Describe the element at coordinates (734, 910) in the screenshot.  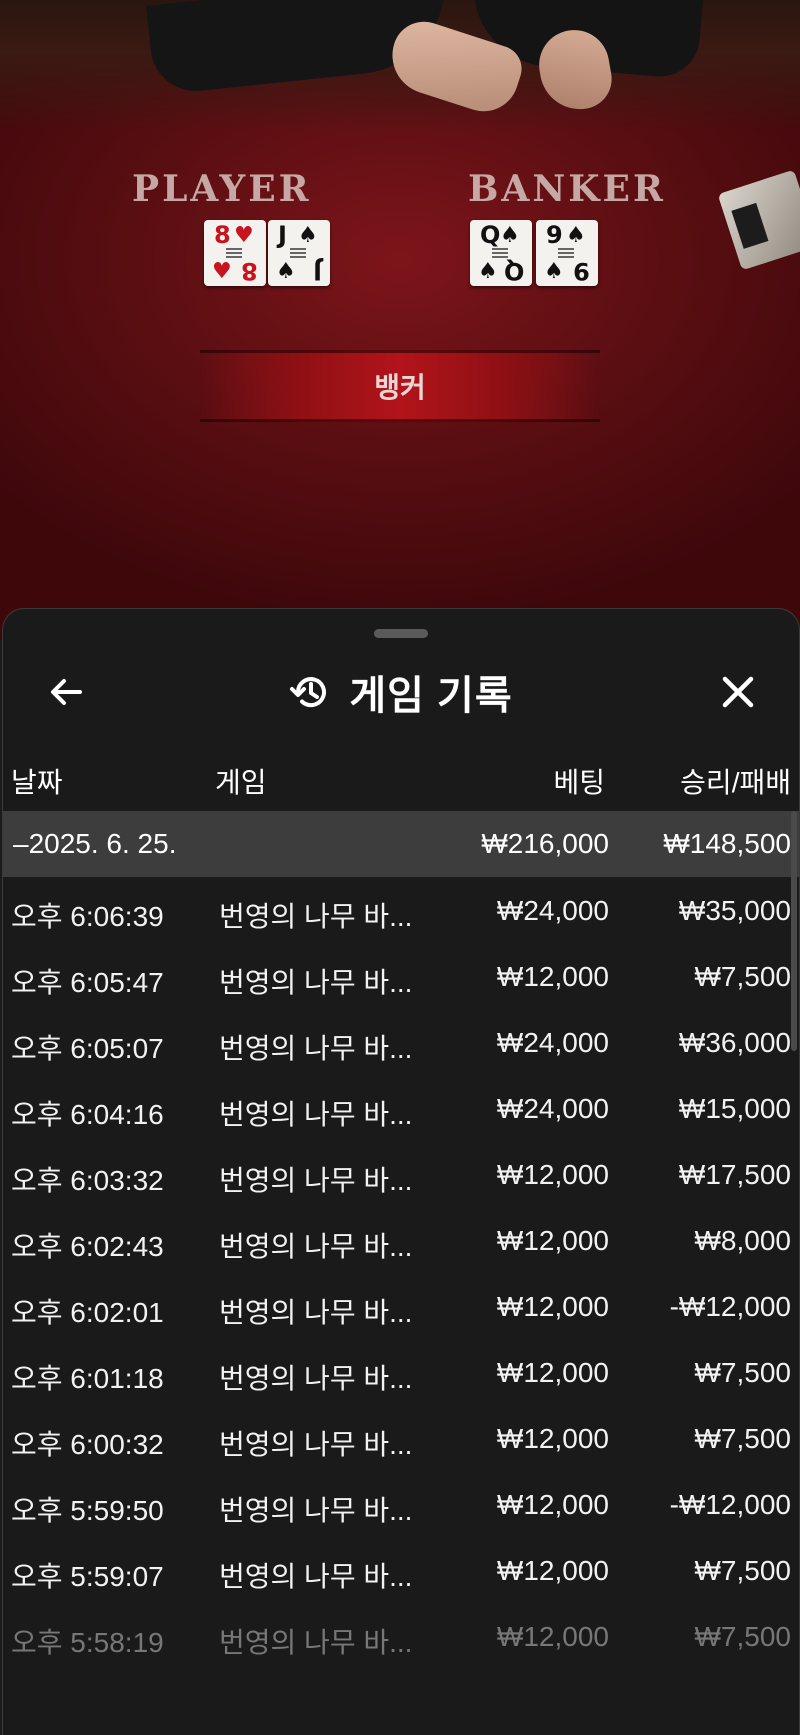
I see `row-win-loss: ₩35,000` at that location.